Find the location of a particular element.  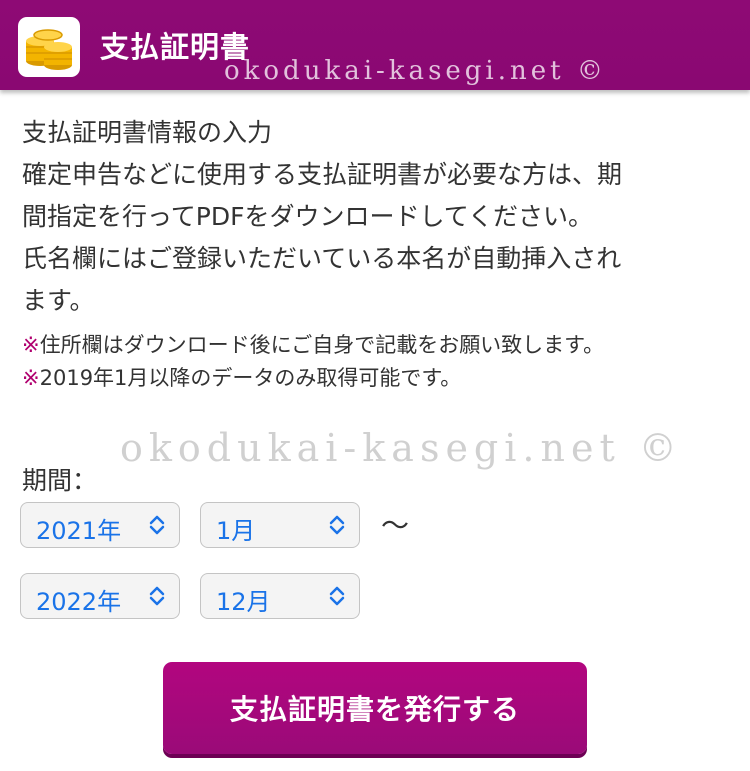

from-year-select: 2021年 is located at coordinates (100, 525).